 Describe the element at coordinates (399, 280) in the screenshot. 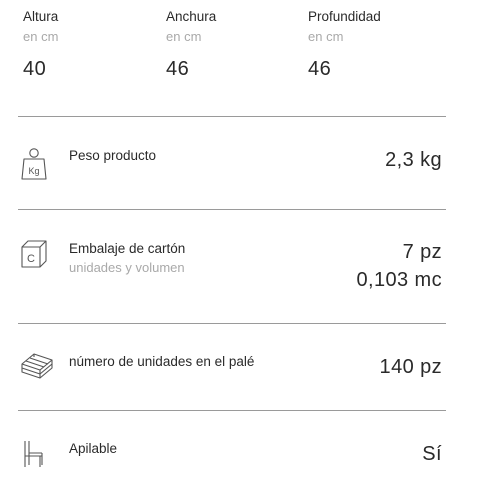

I see `carton-volume-value: 0,103 mc` at that location.